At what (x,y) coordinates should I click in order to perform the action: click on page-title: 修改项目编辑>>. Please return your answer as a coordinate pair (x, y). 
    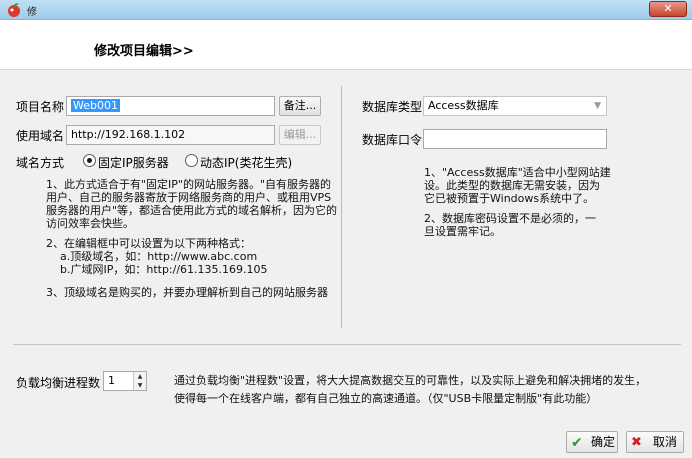
    Looking at the image, I should click on (144, 51).